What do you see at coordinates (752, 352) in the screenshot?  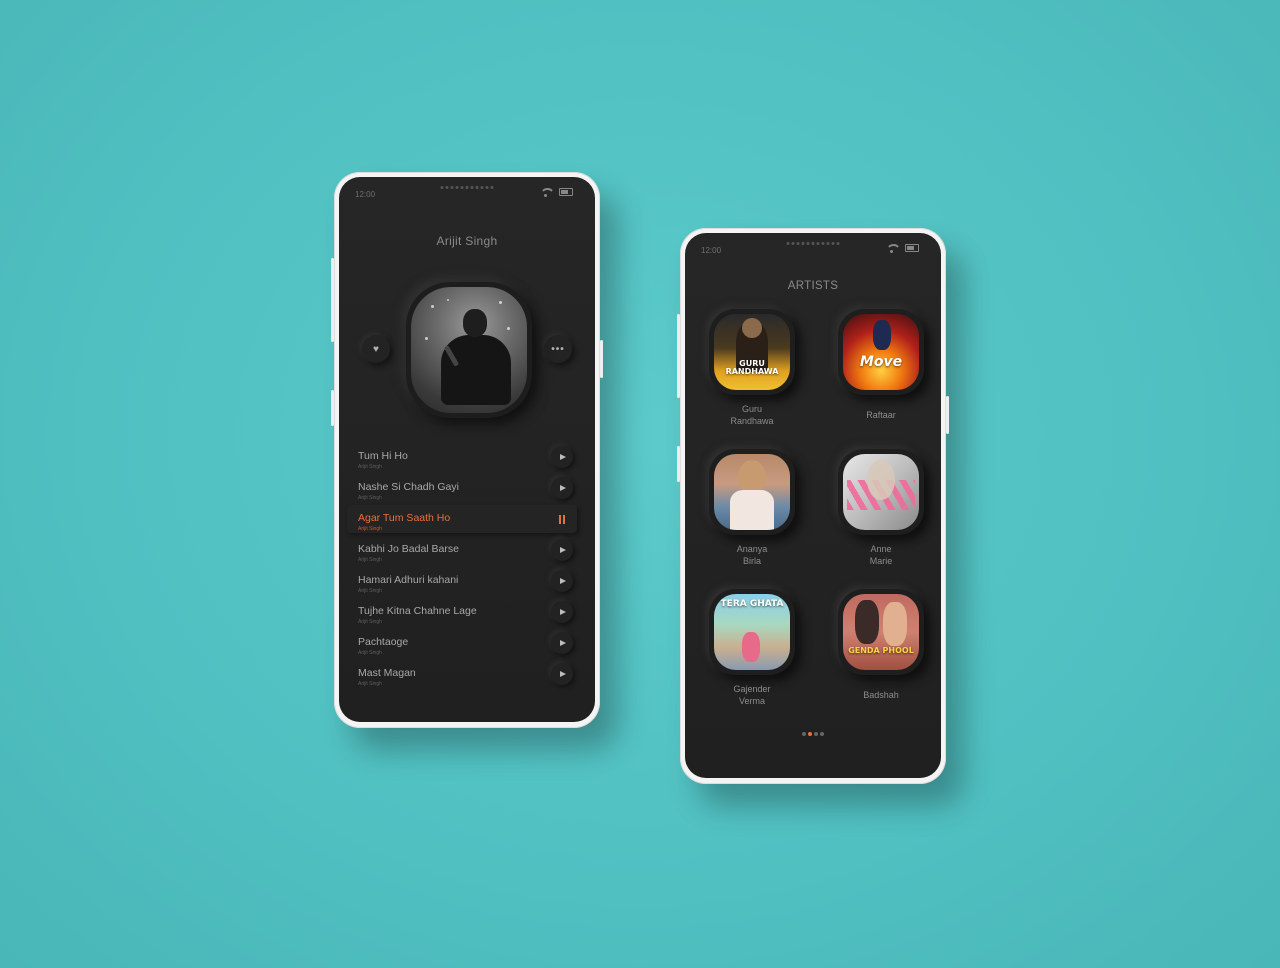 I see `album-art: GURU RANDHAWA` at bounding box center [752, 352].